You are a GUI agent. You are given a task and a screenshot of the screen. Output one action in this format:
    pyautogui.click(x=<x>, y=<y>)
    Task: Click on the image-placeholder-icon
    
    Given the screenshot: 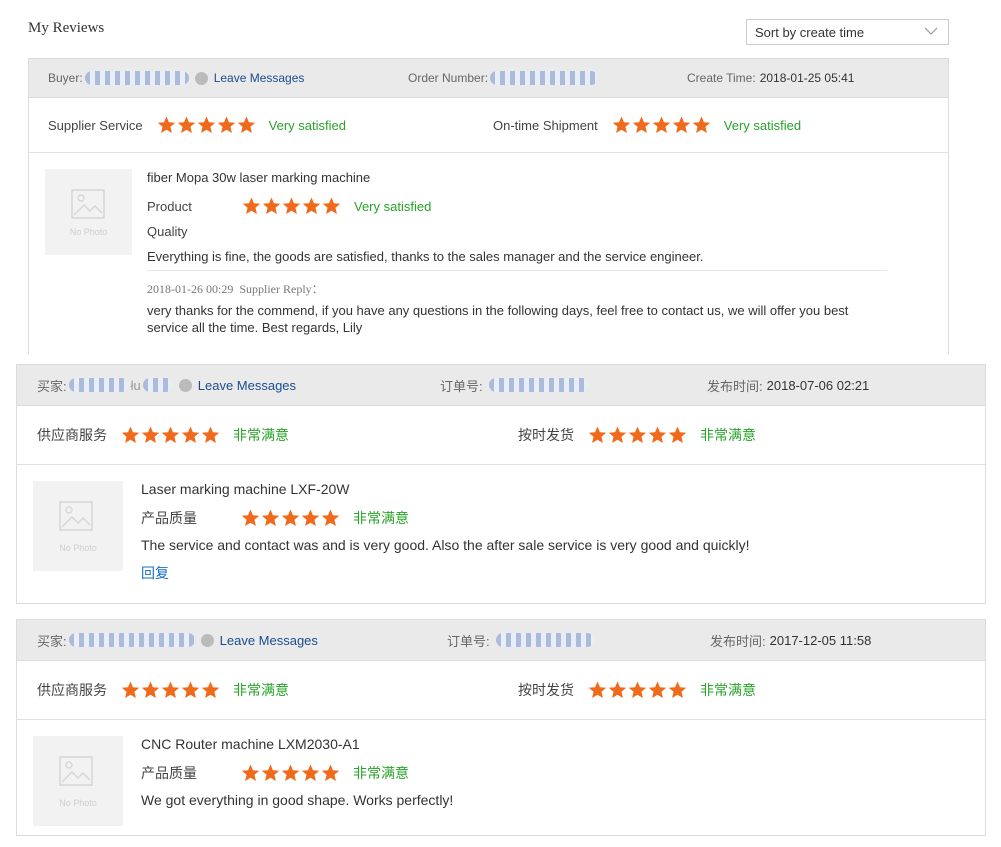 What is the action you would take?
    pyautogui.click(x=88, y=204)
    